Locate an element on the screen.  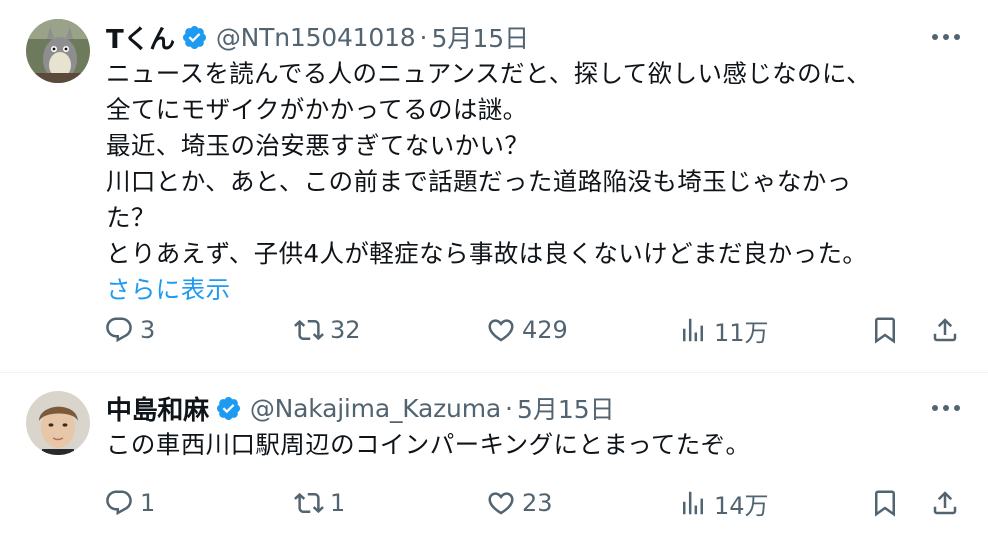
tweet-text-line: た？ is located at coordinates (131, 217).